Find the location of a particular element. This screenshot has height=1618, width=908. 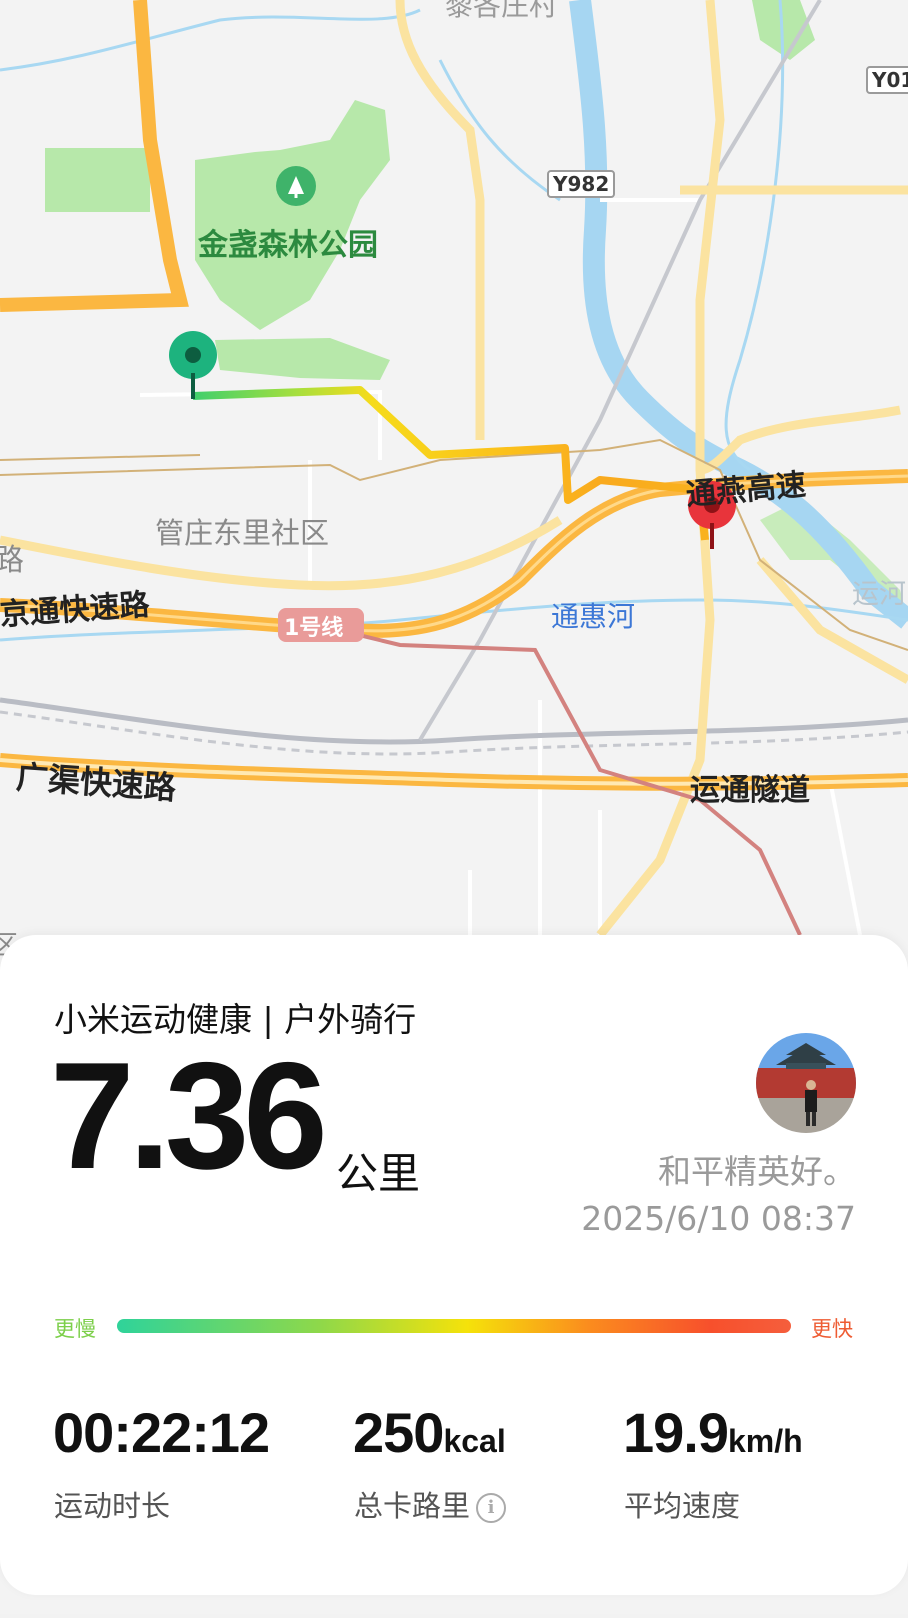

avg-speed-value: 19.9km/h is located at coordinates (713, 1433).